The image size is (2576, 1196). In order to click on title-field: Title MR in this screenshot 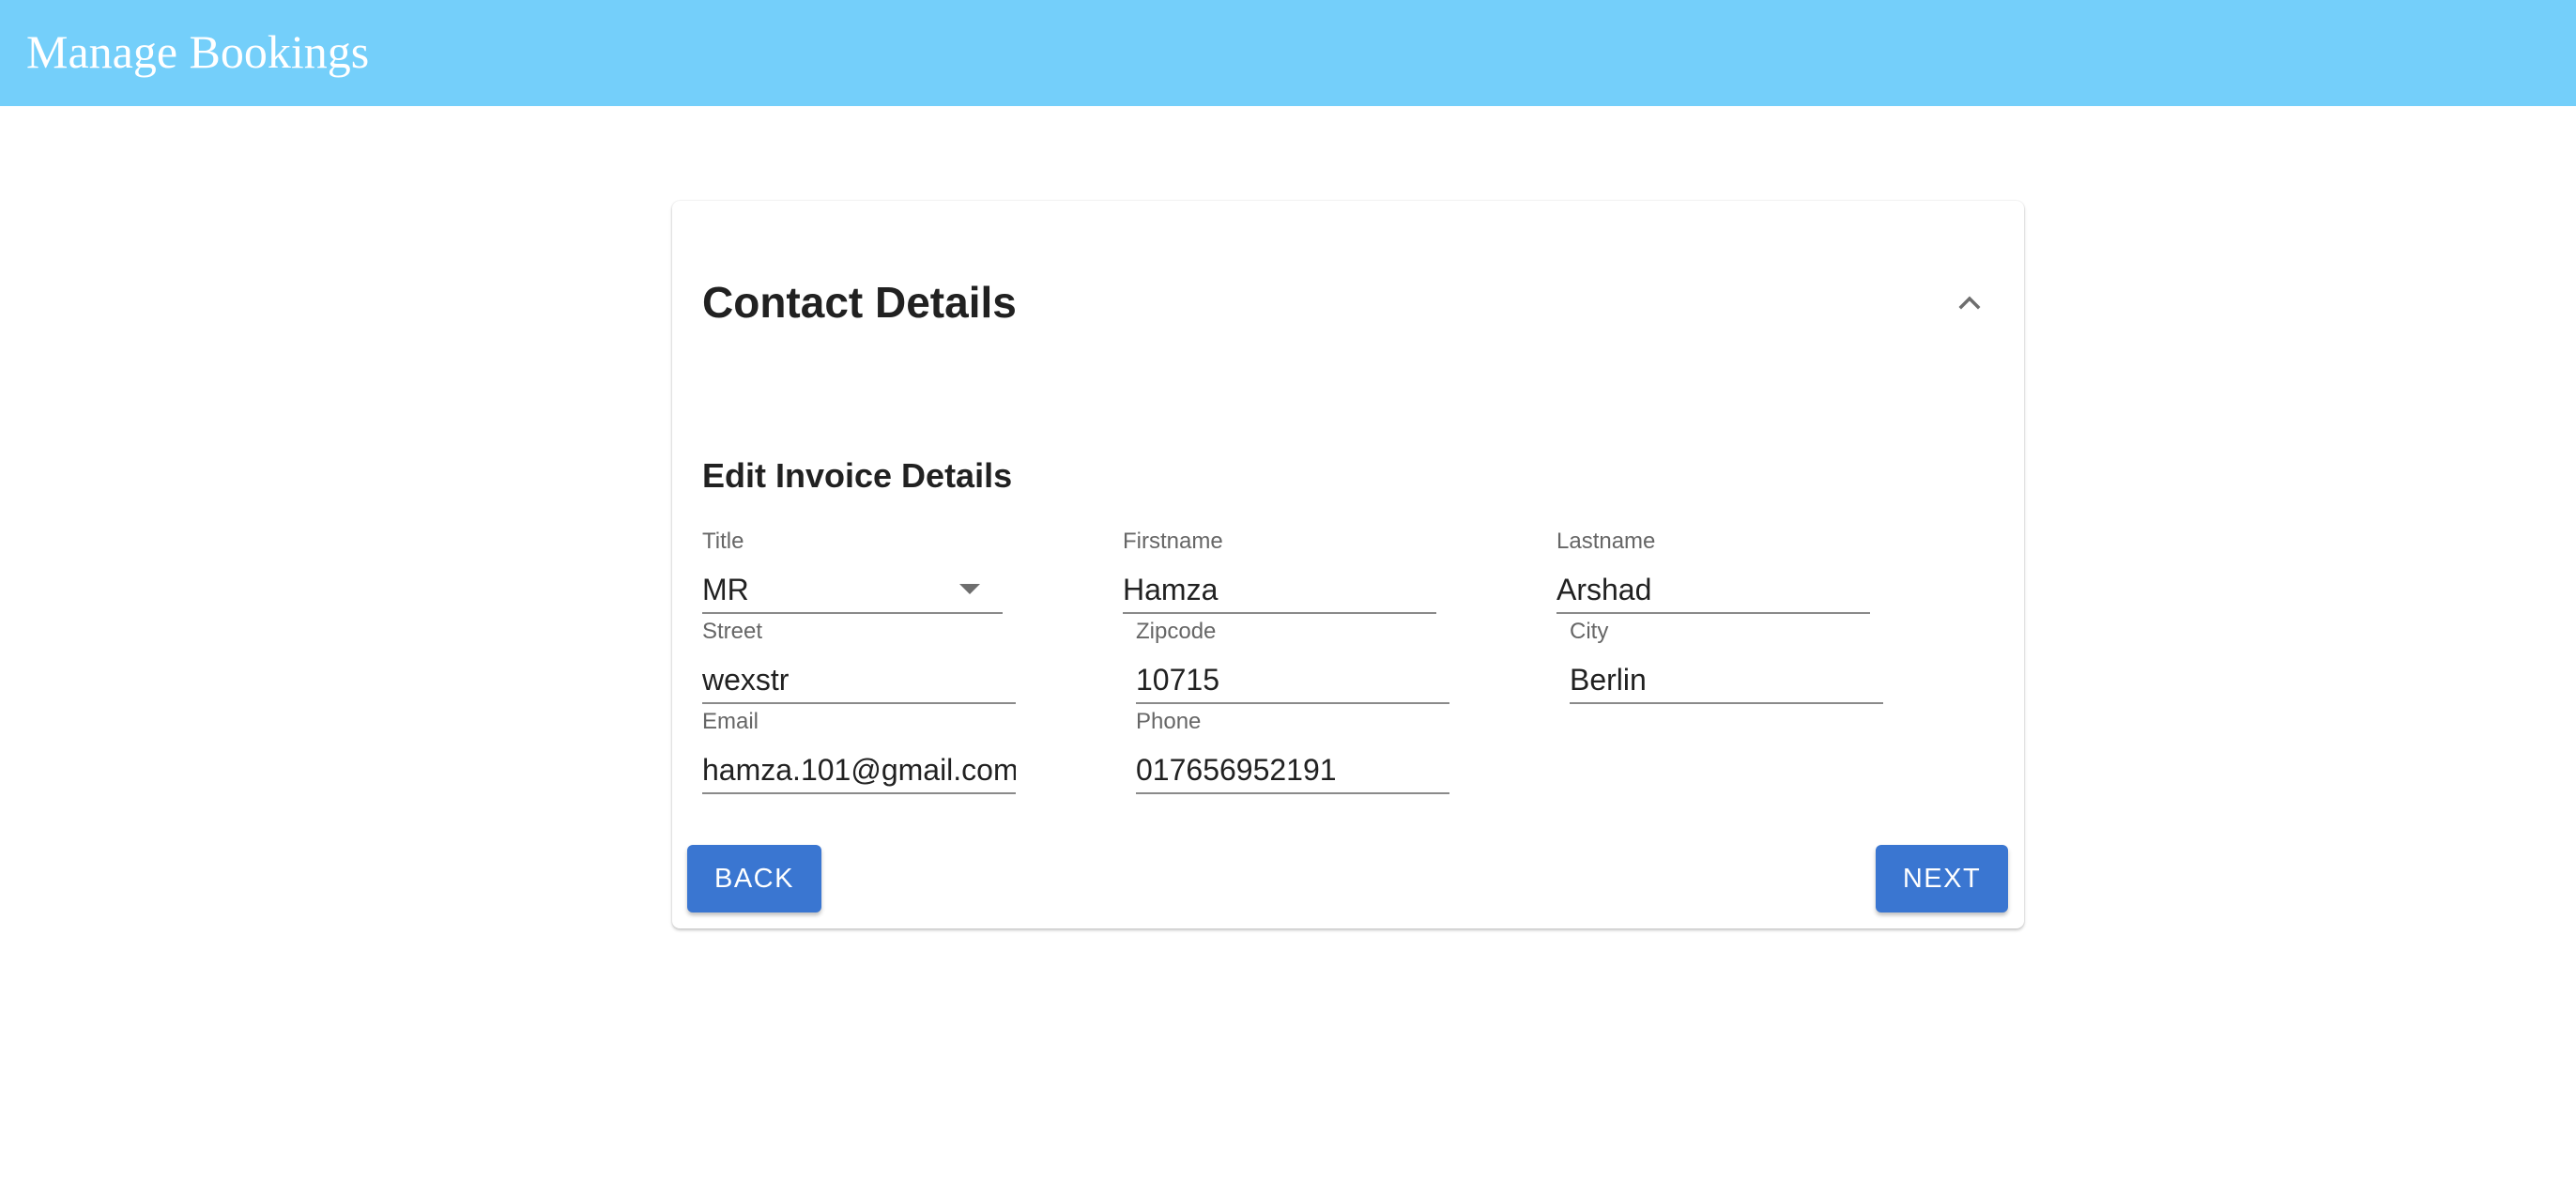, I will do `click(853, 573)`.